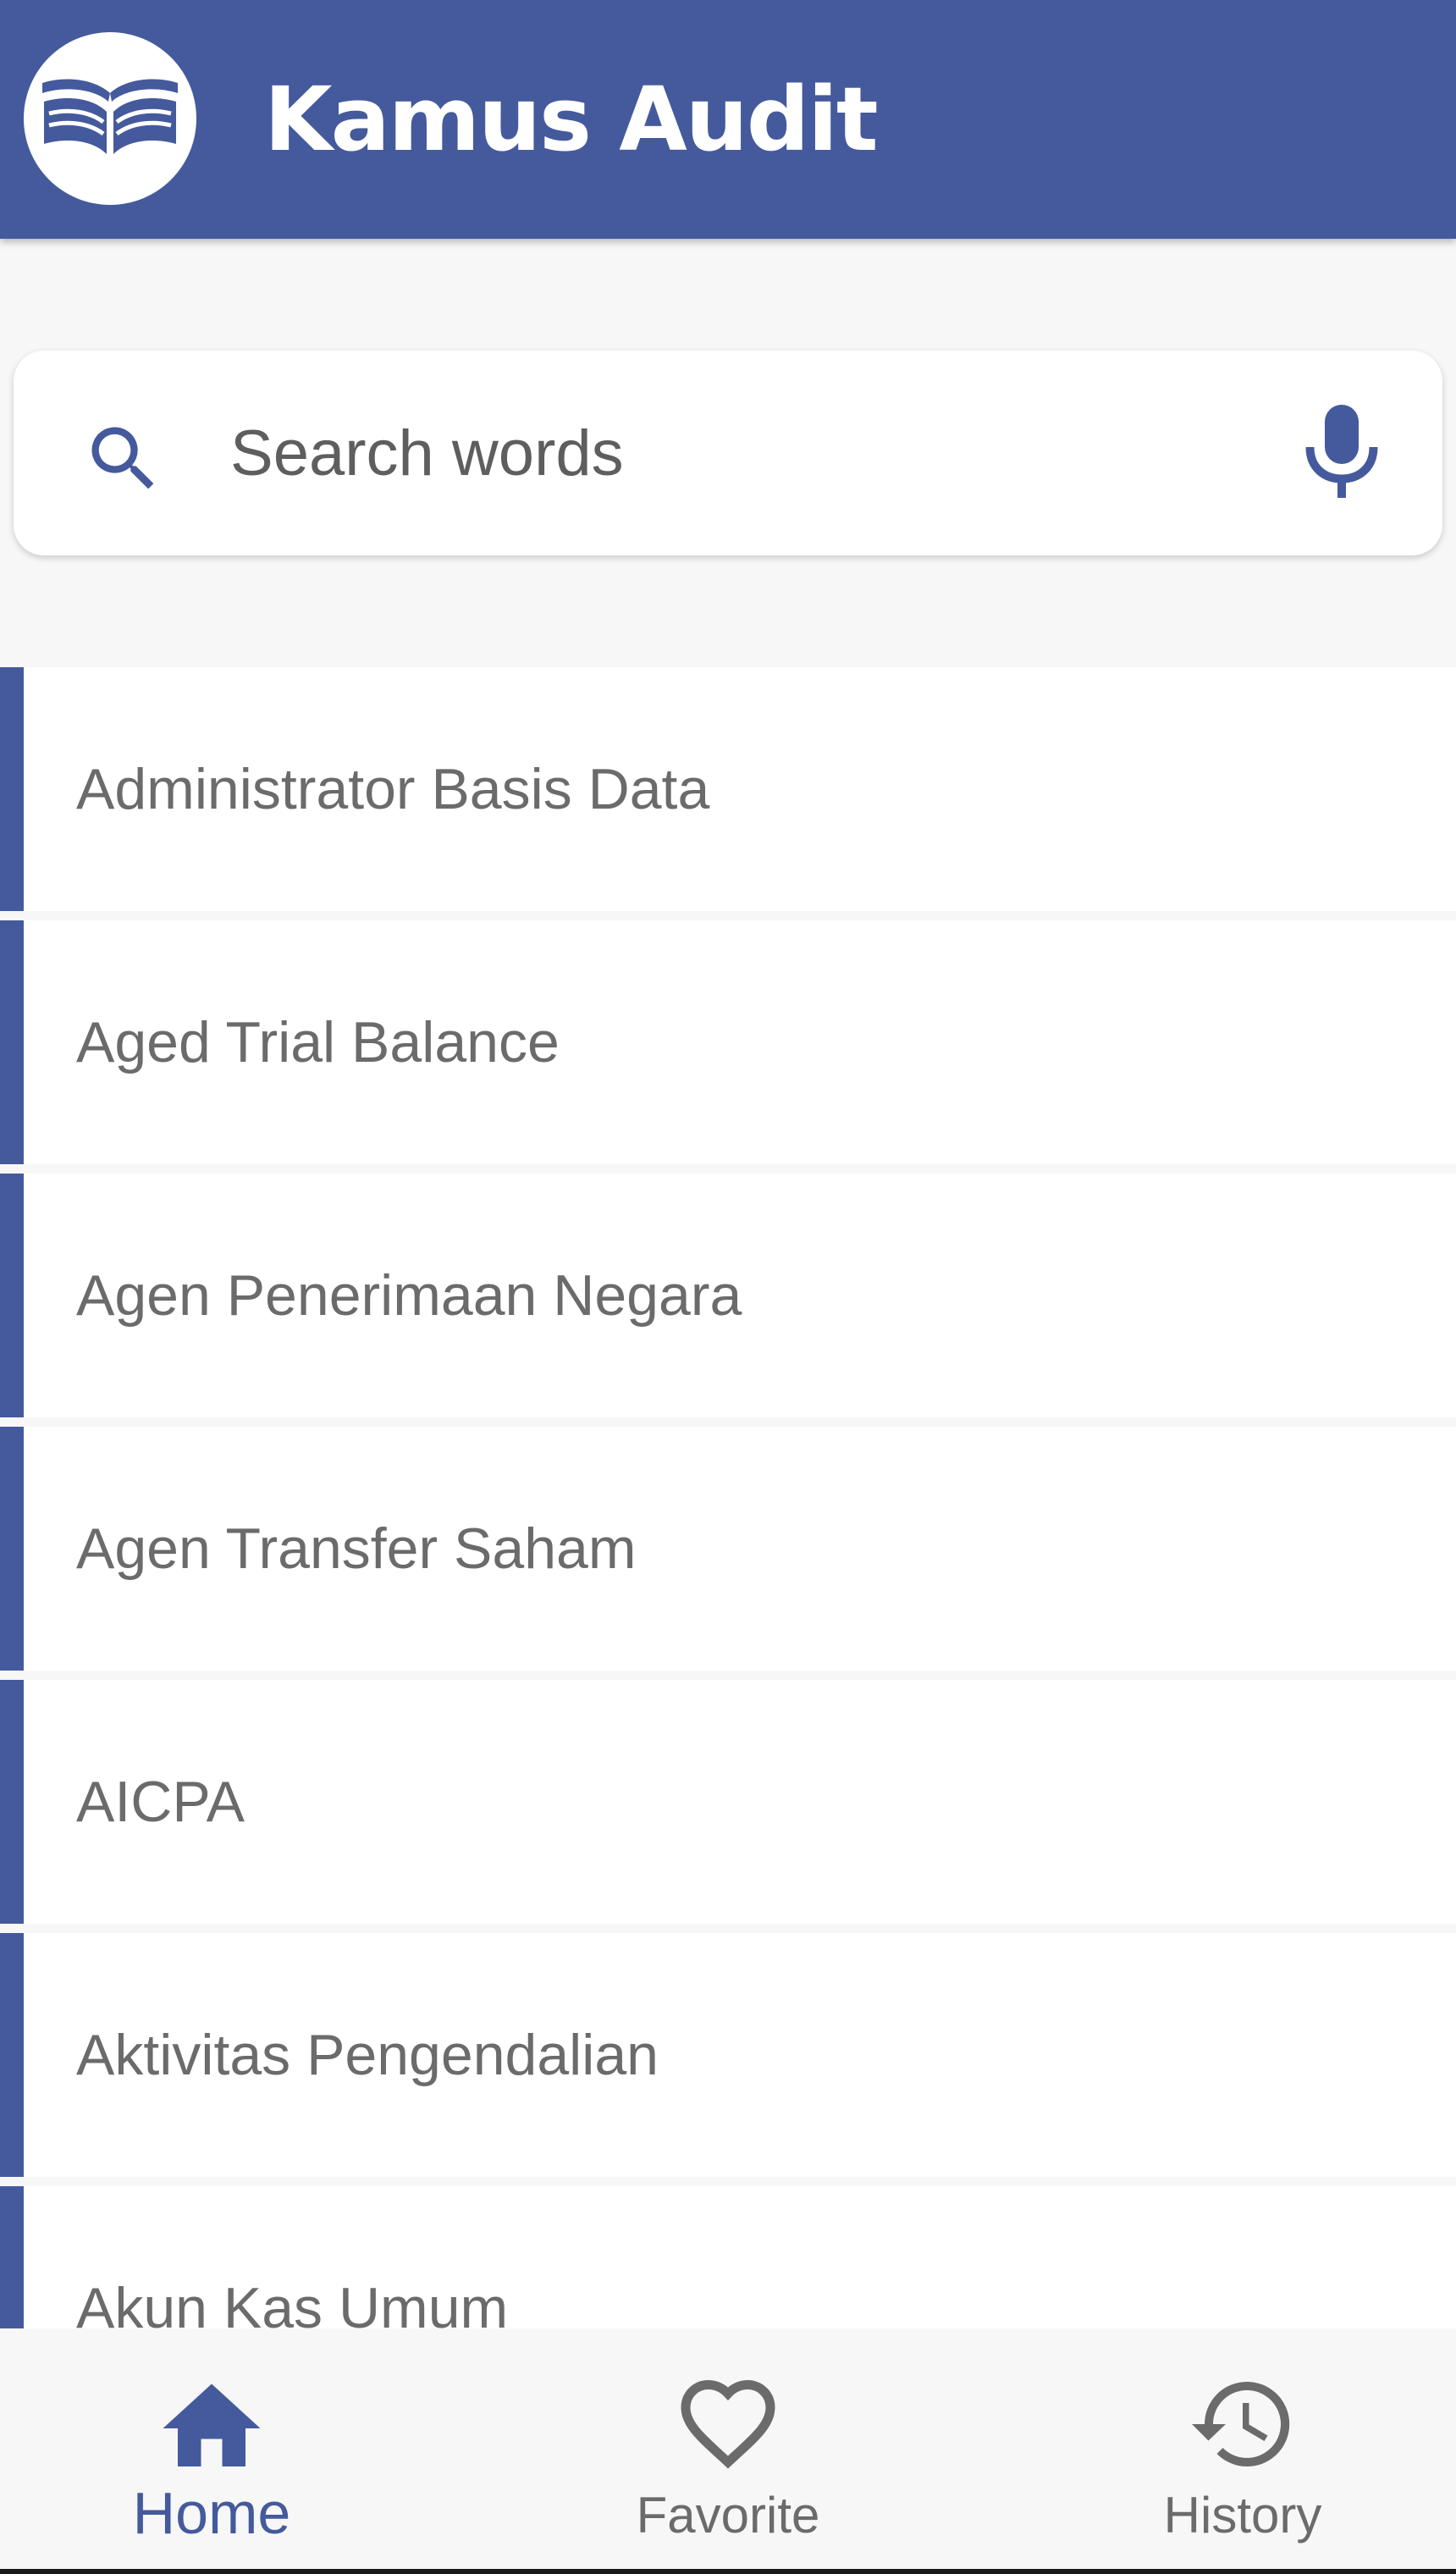  Describe the element at coordinates (356, 1548) in the screenshot. I see `word-label: Agen Transfer Saham` at that location.